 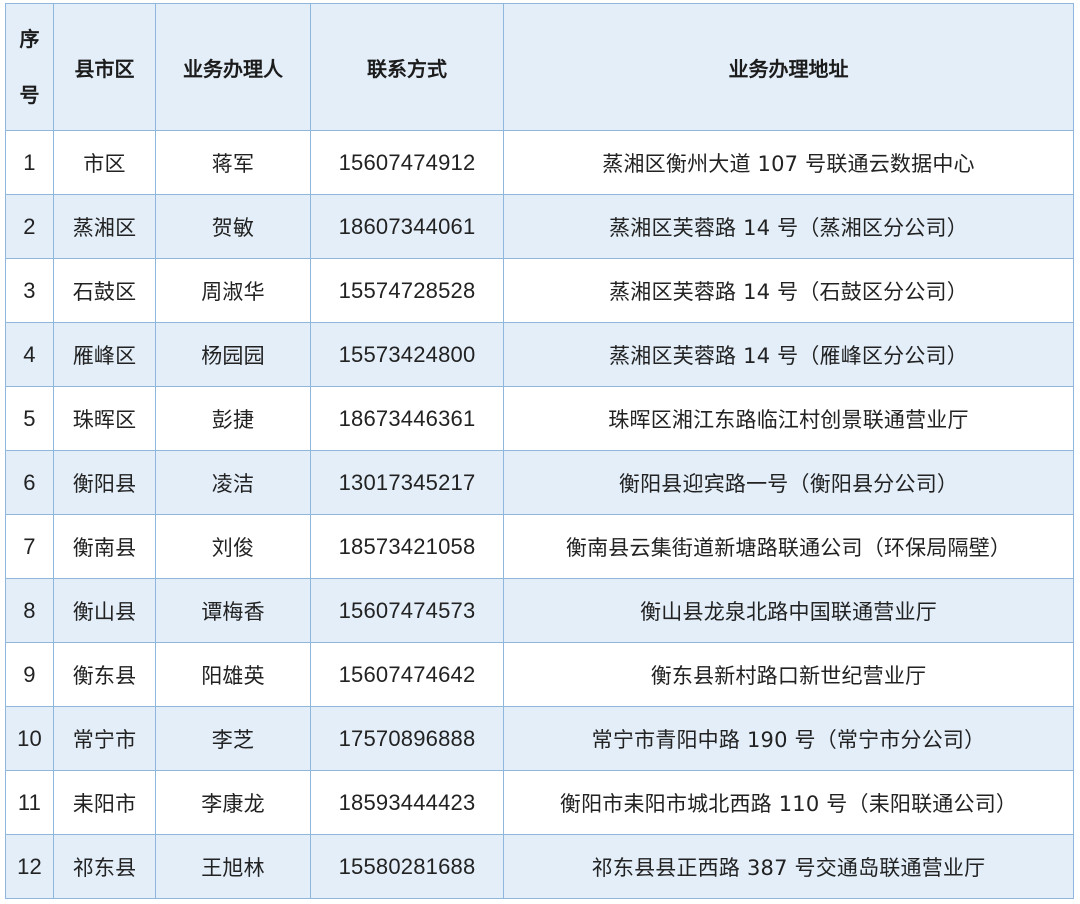 What do you see at coordinates (233, 226) in the screenshot?
I see `cell-handler: 贺敏` at bounding box center [233, 226].